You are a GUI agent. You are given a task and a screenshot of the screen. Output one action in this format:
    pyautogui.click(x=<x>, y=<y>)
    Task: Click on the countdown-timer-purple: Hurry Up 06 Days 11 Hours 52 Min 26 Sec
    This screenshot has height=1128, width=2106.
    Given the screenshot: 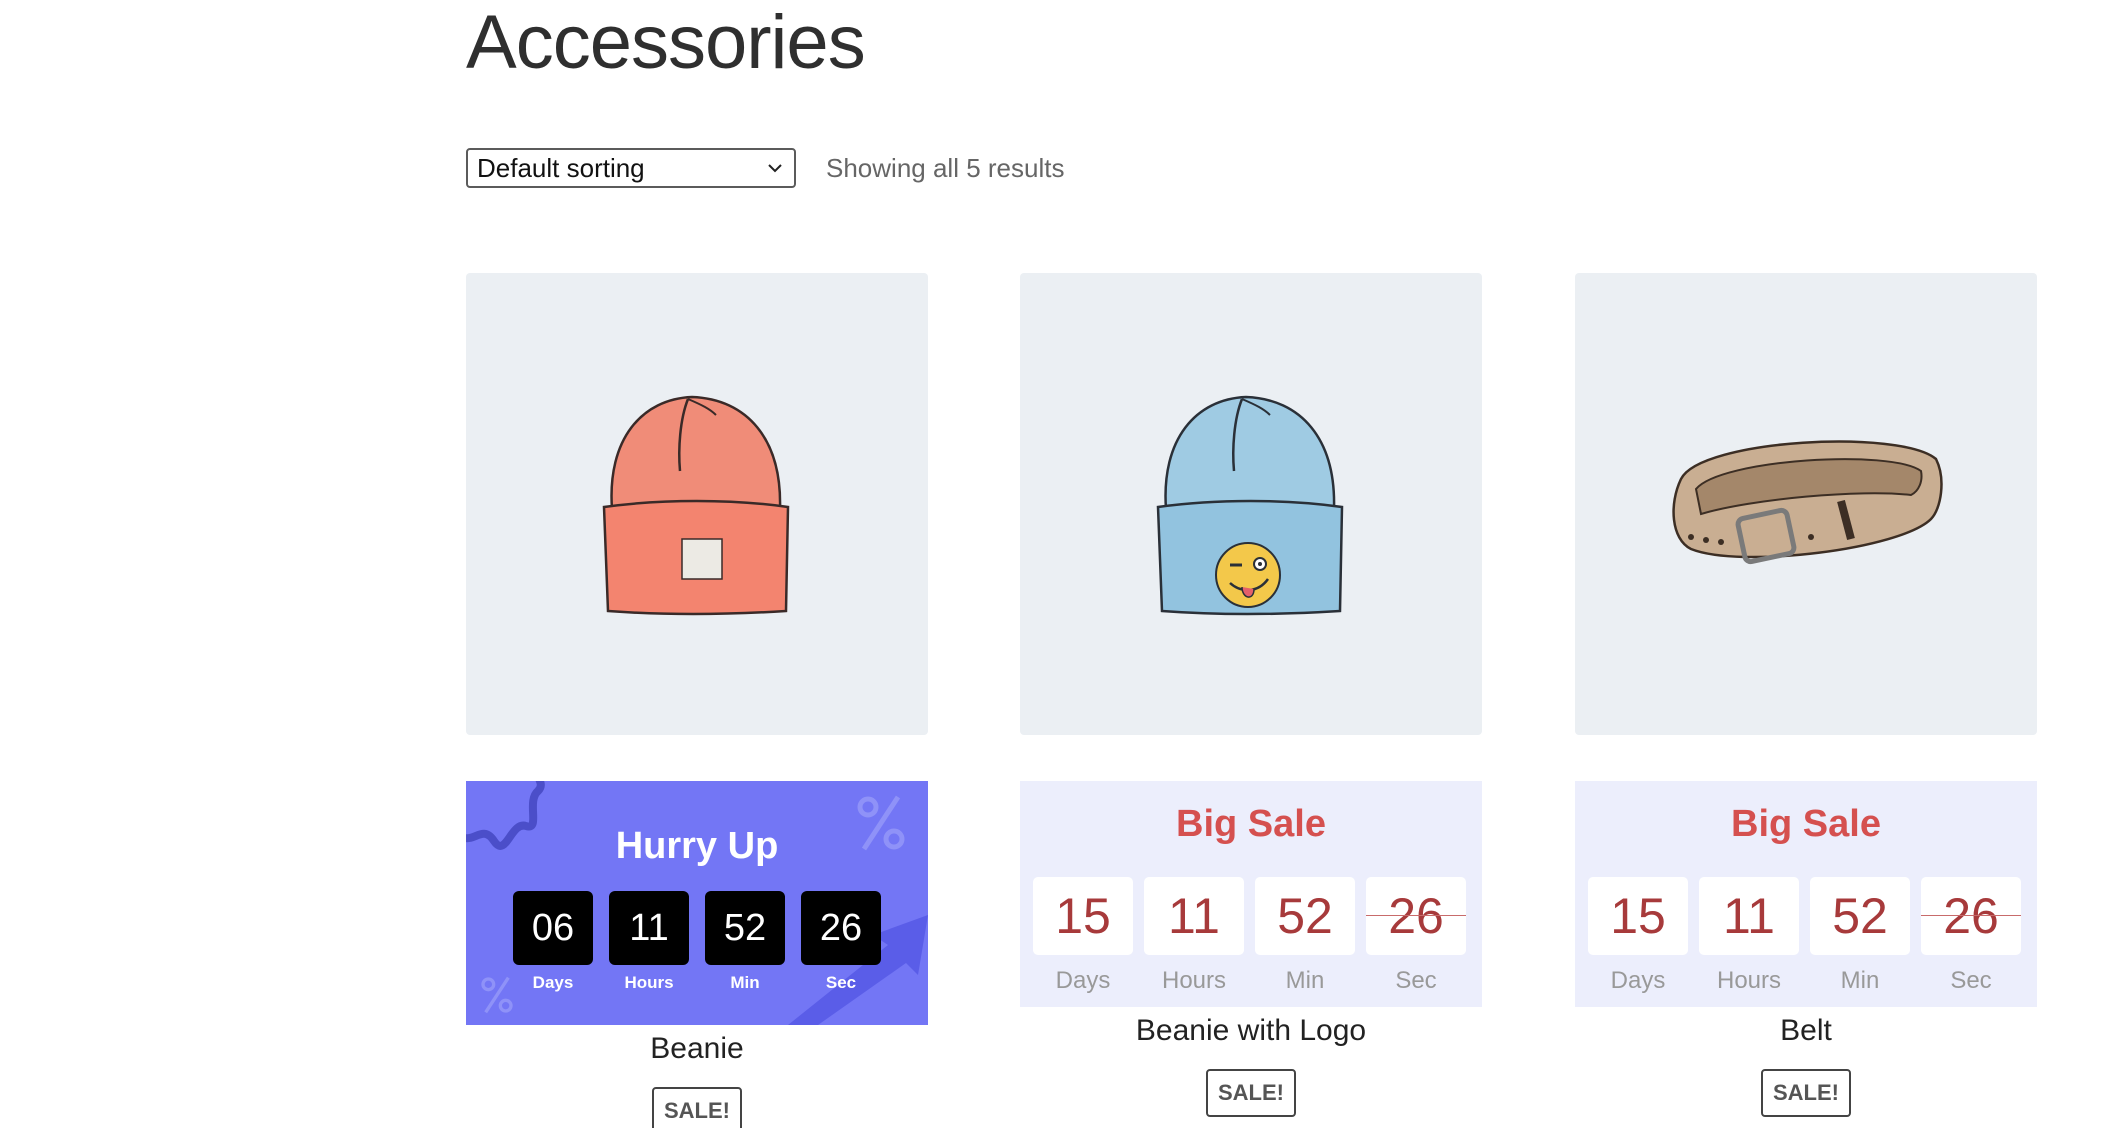 What is the action you would take?
    pyautogui.click(x=697, y=903)
    